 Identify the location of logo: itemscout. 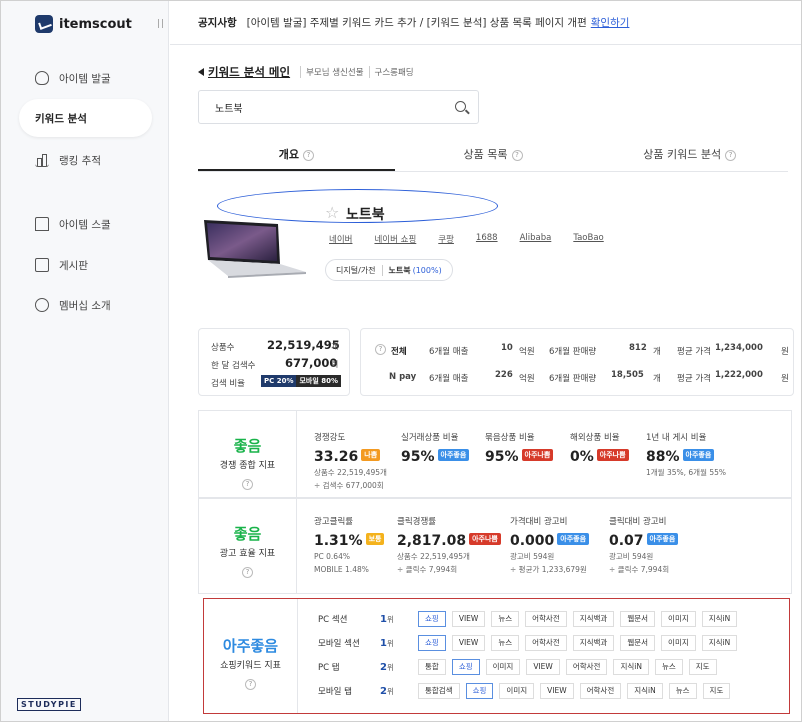
(83, 24).